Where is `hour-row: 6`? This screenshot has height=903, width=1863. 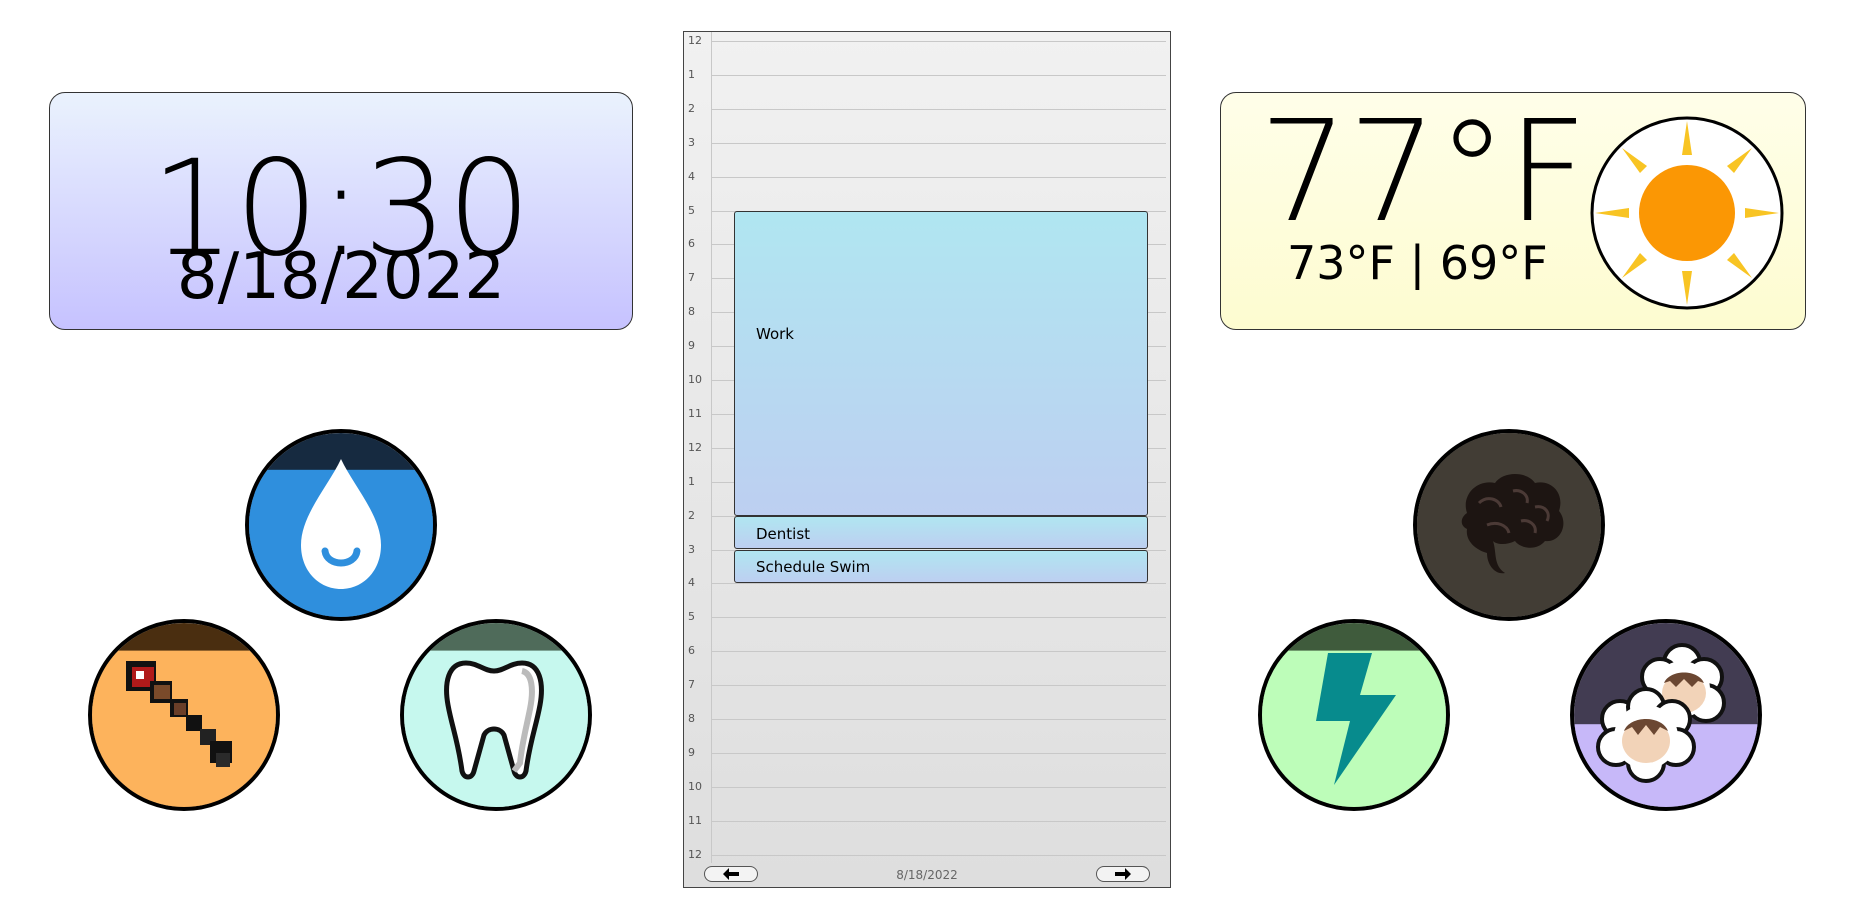 hour-row: 6 is located at coordinates (927, 659).